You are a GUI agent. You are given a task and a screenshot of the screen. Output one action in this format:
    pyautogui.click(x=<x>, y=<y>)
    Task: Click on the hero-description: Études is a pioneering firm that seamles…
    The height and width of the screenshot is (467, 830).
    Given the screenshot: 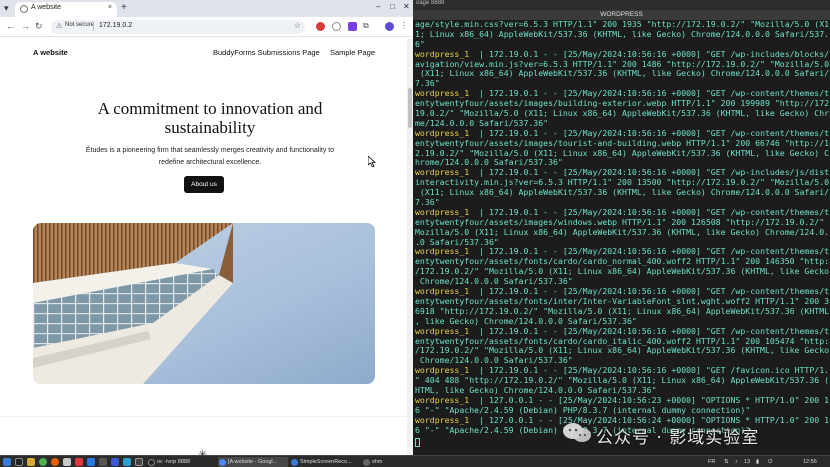 What is the action you would take?
    pyautogui.click(x=210, y=156)
    